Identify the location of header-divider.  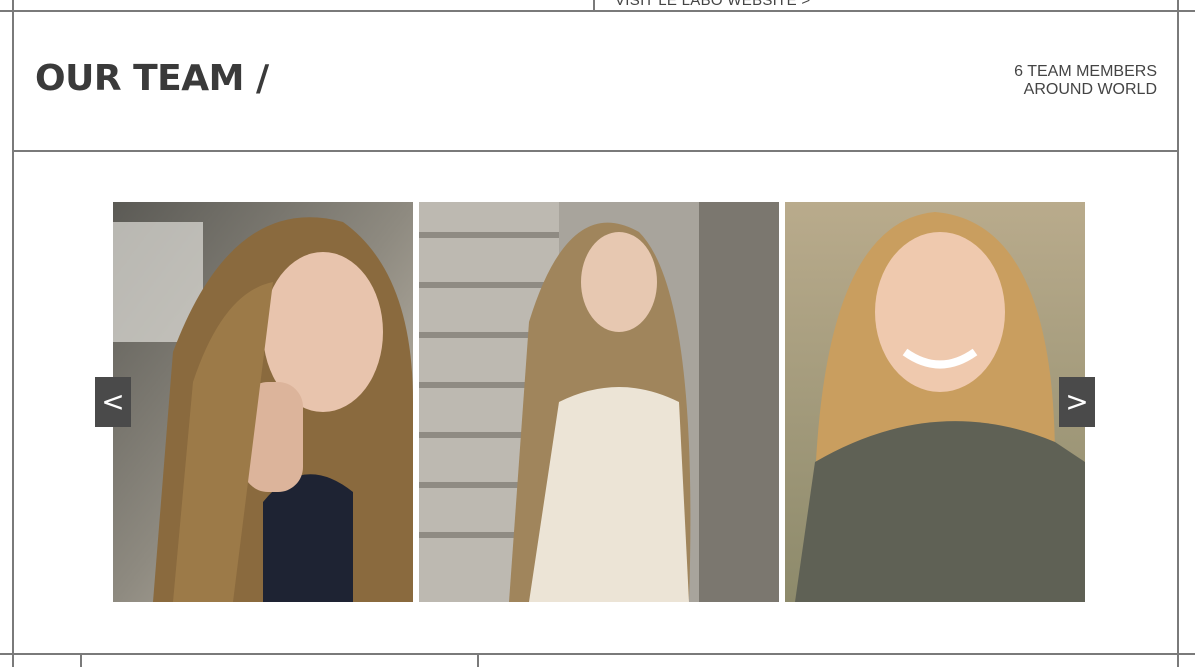
(595, 151).